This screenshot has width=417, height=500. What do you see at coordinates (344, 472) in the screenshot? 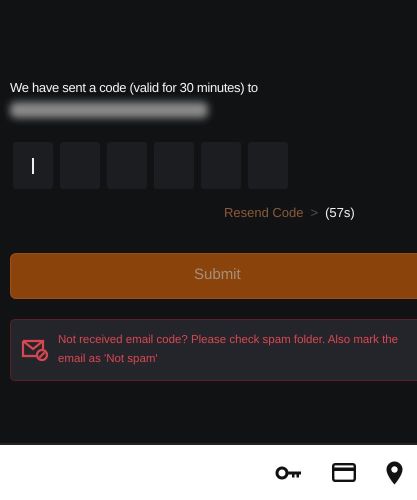
I see `card-icon` at bounding box center [344, 472].